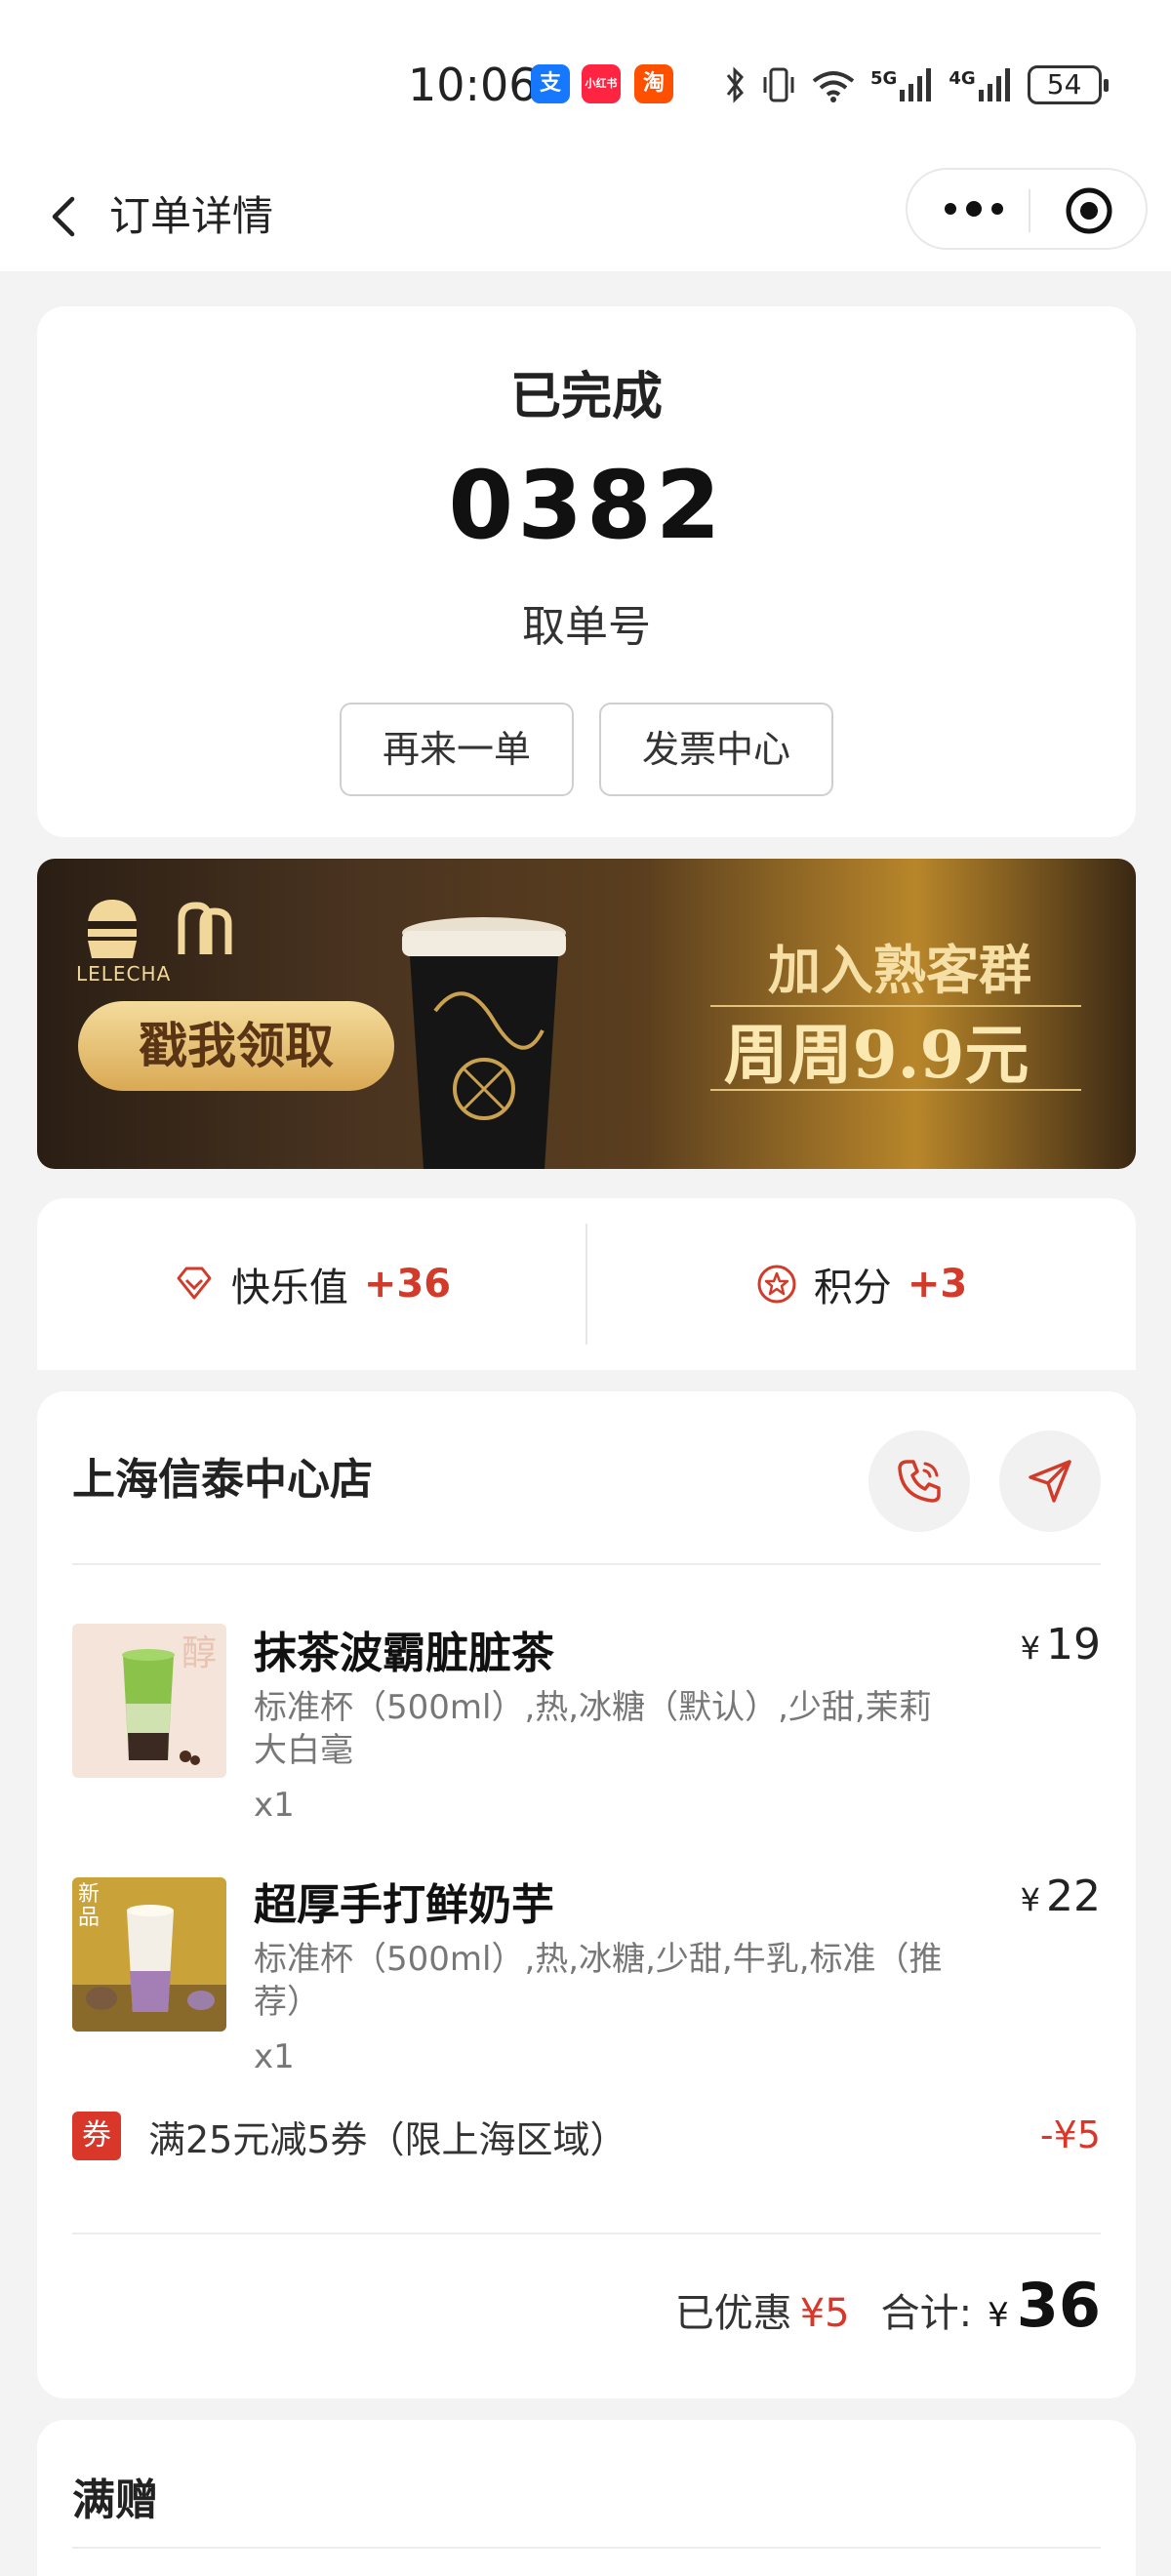 The width and height of the screenshot is (1171, 2576). I want to click on banner-promo-text: 周周9.9元, so click(876, 1055).